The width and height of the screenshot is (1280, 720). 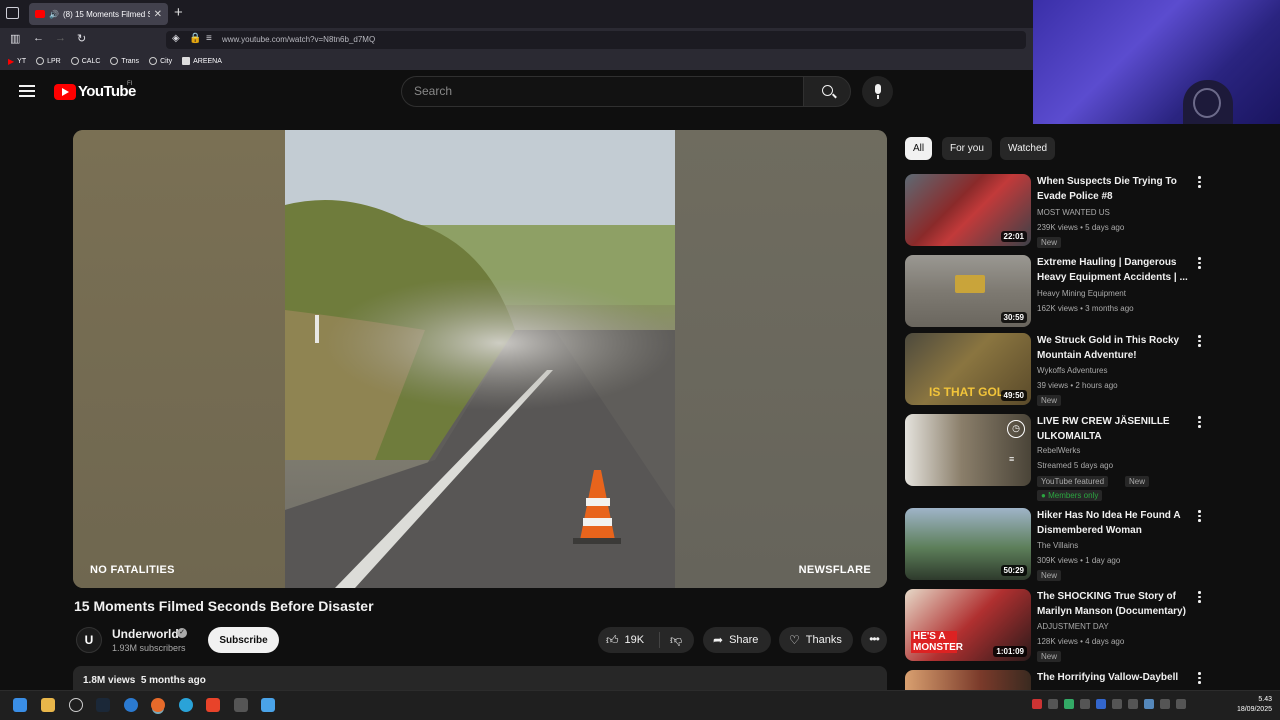 What do you see at coordinates (124, 61) in the screenshot?
I see `bookmark-trans: Trans` at bounding box center [124, 61].